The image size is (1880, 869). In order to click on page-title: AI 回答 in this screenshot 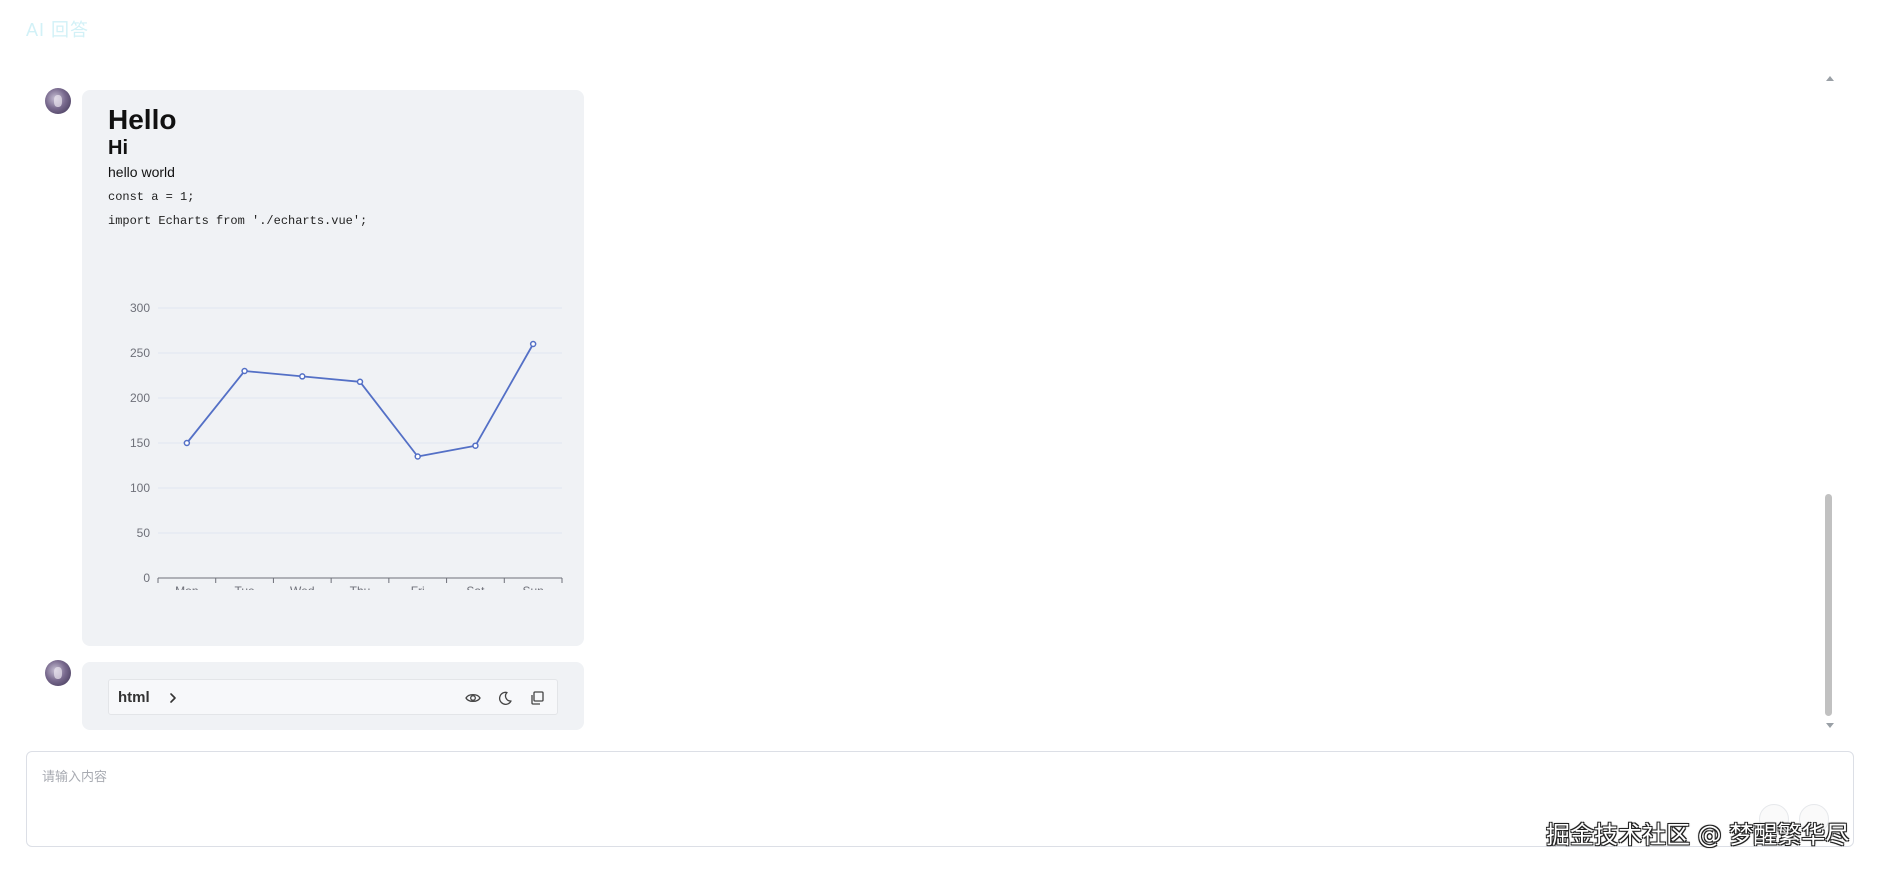, I will do `click(58, 30)`.